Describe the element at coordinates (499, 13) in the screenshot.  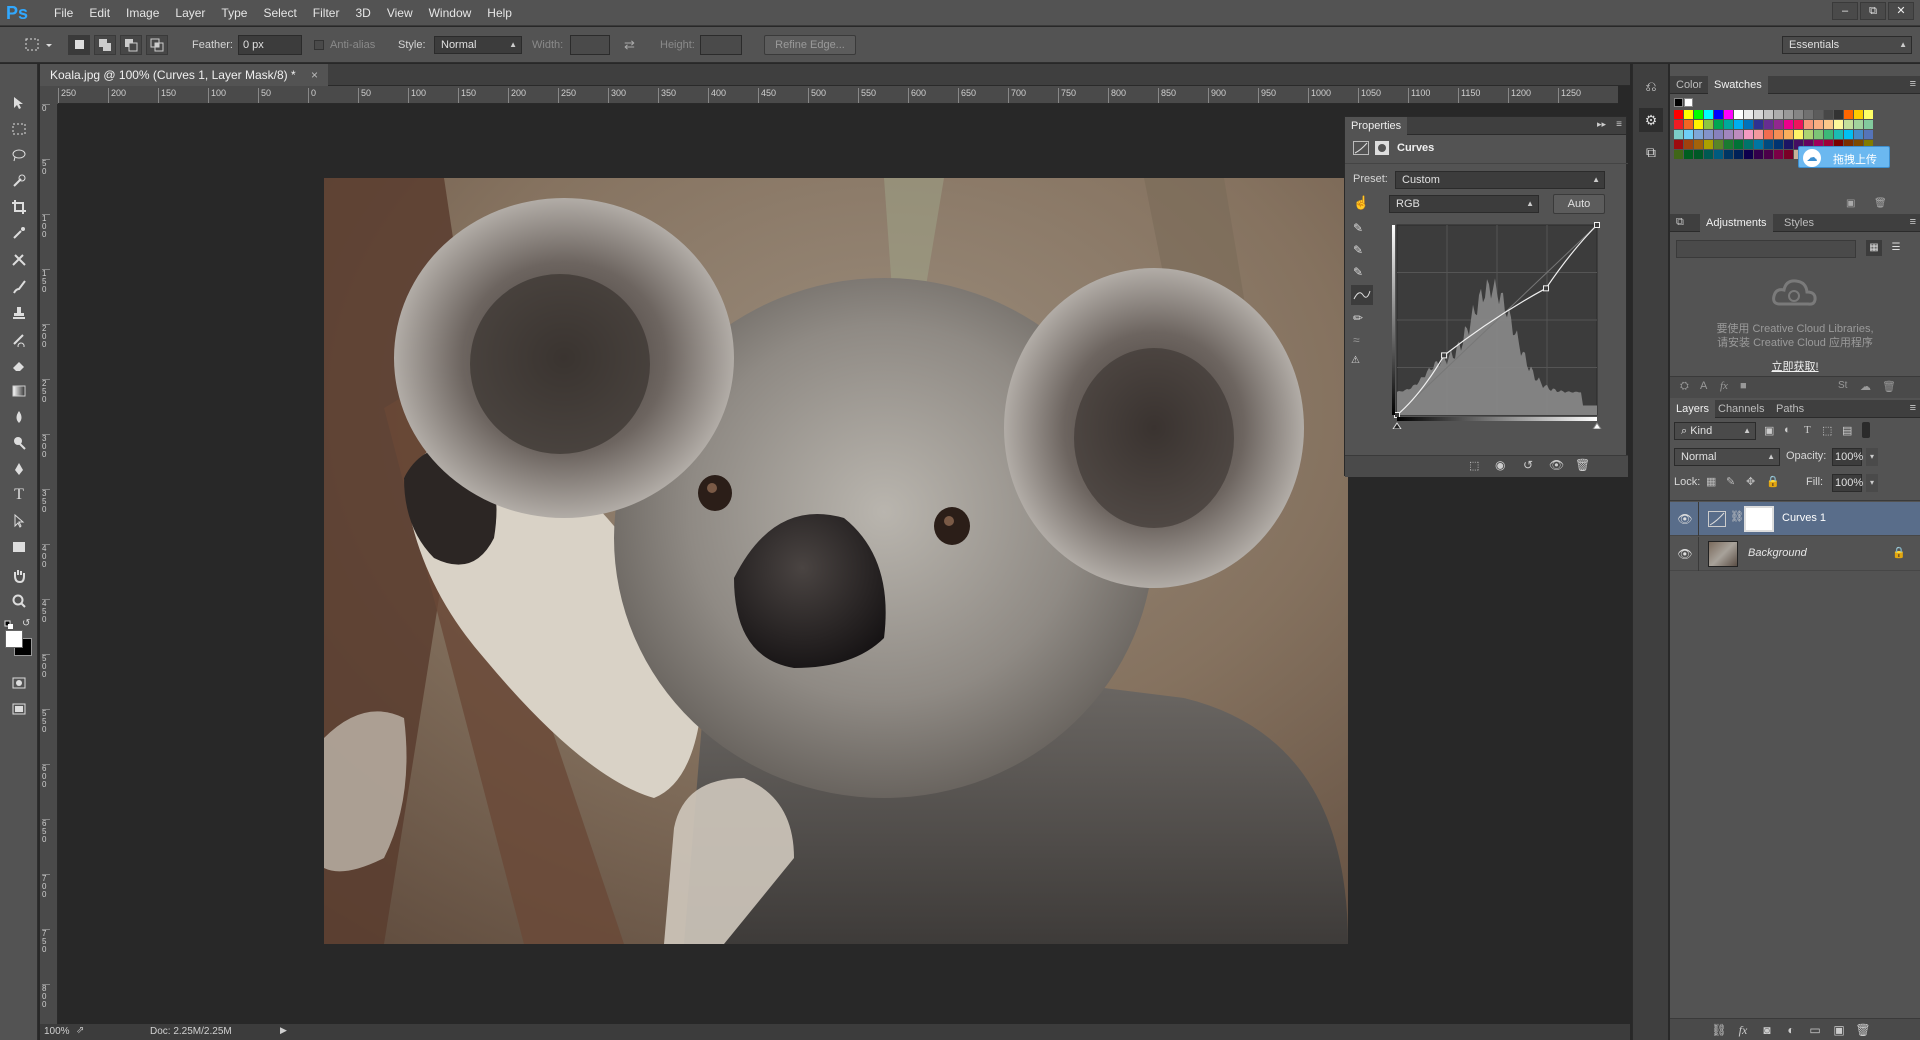
I see `menu-help: Help` at that location.